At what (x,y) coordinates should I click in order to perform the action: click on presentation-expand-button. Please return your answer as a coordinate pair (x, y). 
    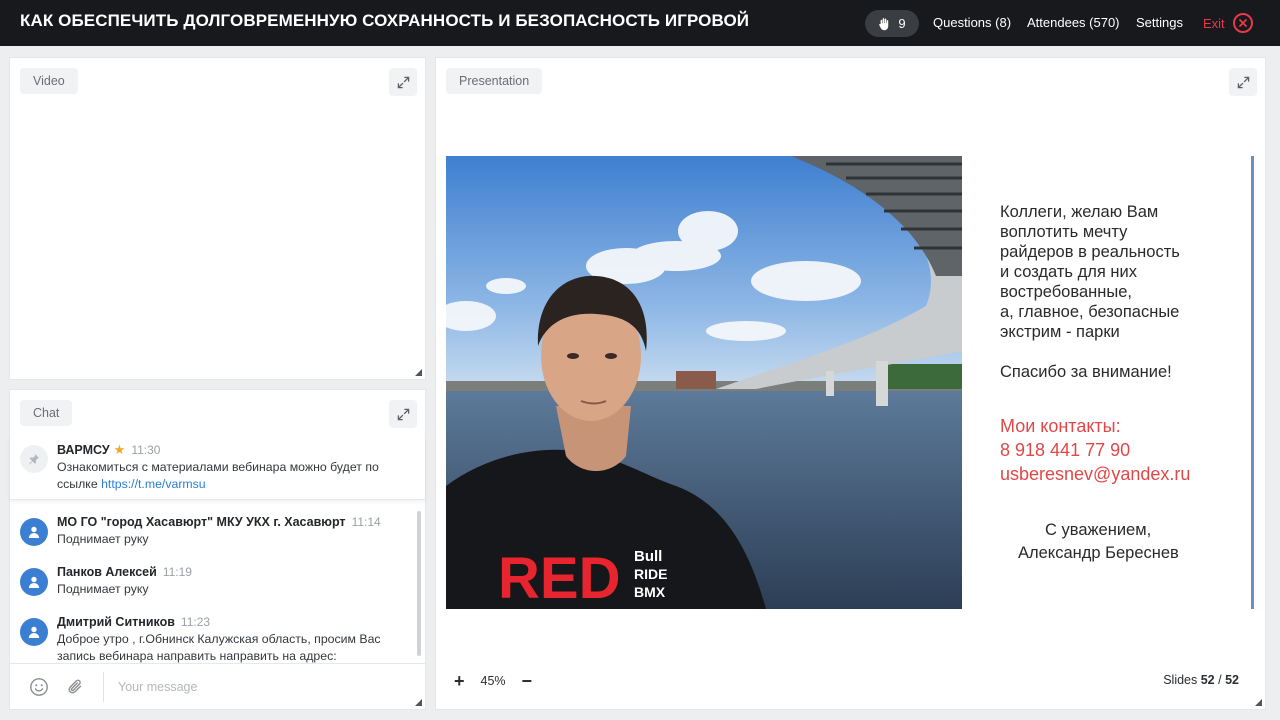
    Looking at the image, I should click on (1243, 82).